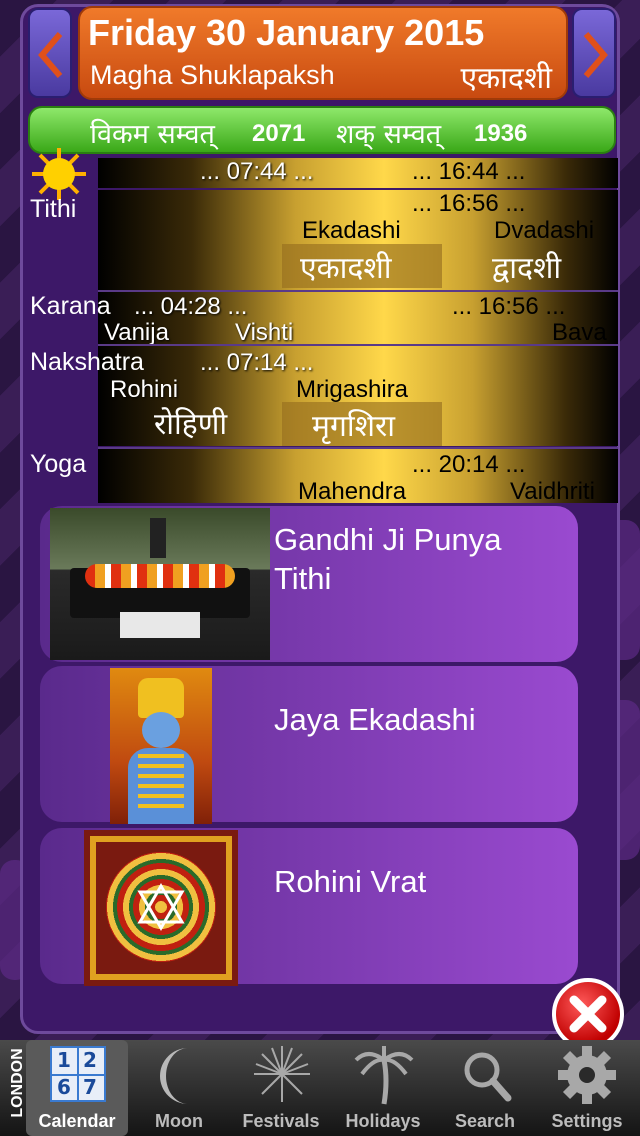 This screenshot has width=640, height=1136. Describe the element at coordinates (78, 1074) in the screenshot. I see `calendar-icon: 1 2 6 7` at that location.